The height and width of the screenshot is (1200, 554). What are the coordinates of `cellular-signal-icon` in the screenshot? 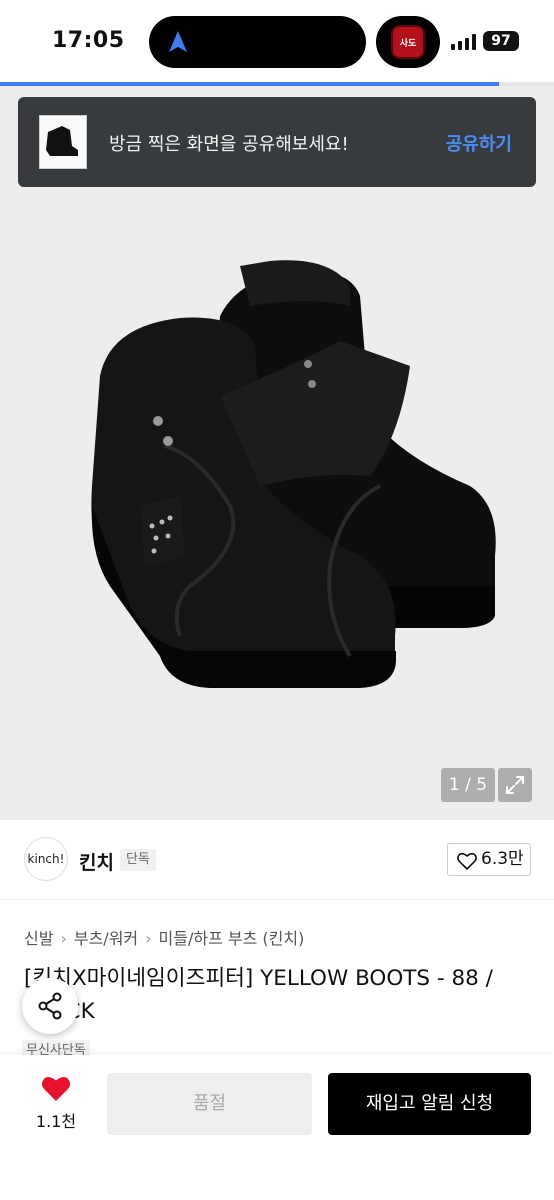 It's located at (464, 42).